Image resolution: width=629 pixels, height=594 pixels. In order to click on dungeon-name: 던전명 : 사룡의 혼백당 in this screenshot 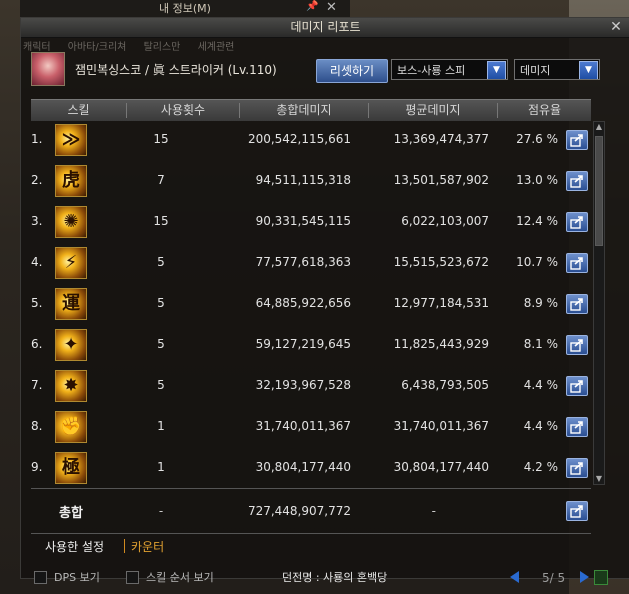, I will do `click(335, 577)`.